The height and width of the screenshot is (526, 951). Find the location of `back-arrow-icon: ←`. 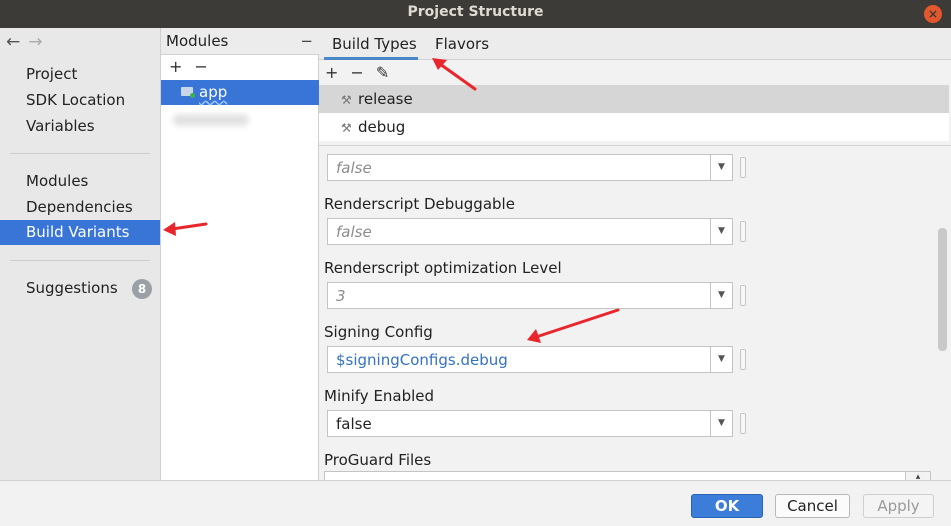

back-arrow-icon: ← is located at coordinates (13, 42).